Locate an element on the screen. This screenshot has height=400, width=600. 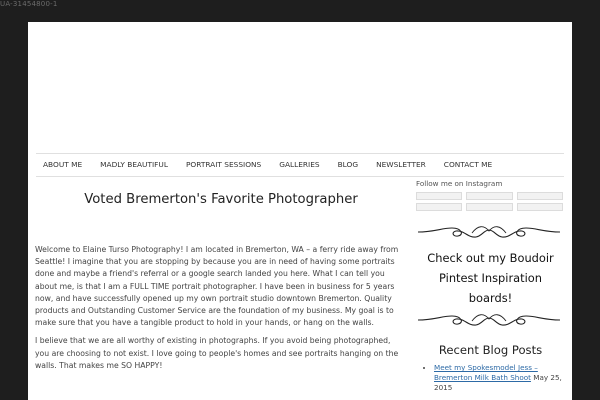
recent-posts-heading: Recent Blog Posts is located at coordinates (490, 350).